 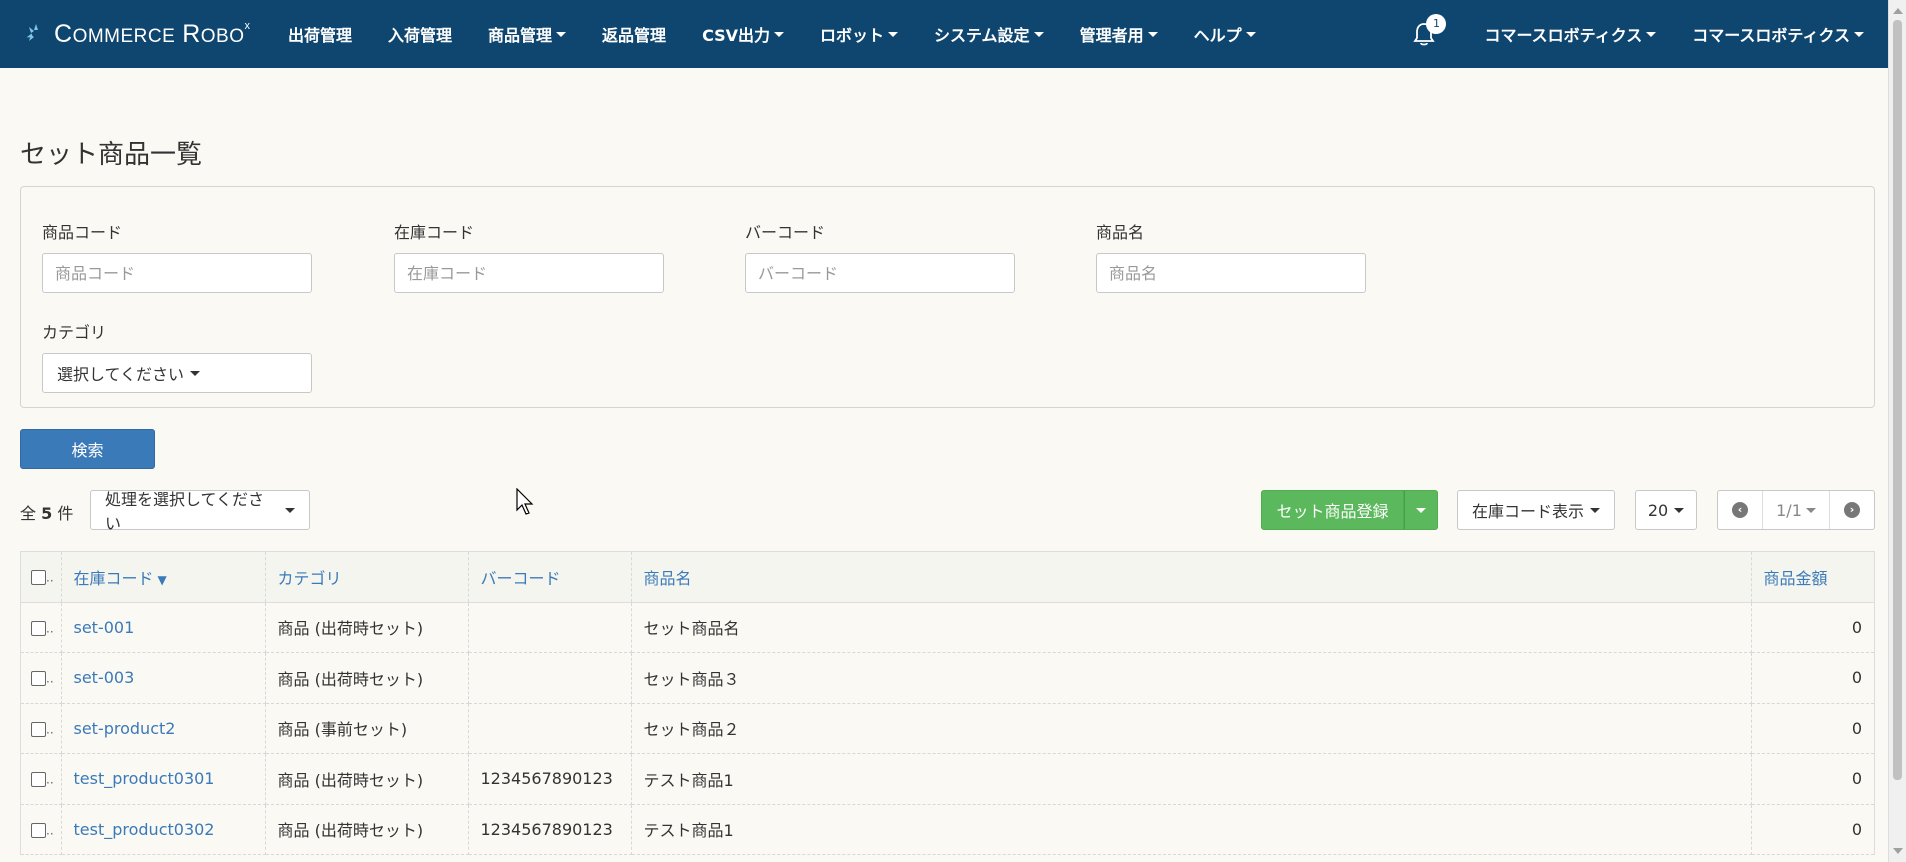 What do you see at coordinates (87, 449) in the screenshot?
I see `search-button: 検索` at bounding box center [87, 449].